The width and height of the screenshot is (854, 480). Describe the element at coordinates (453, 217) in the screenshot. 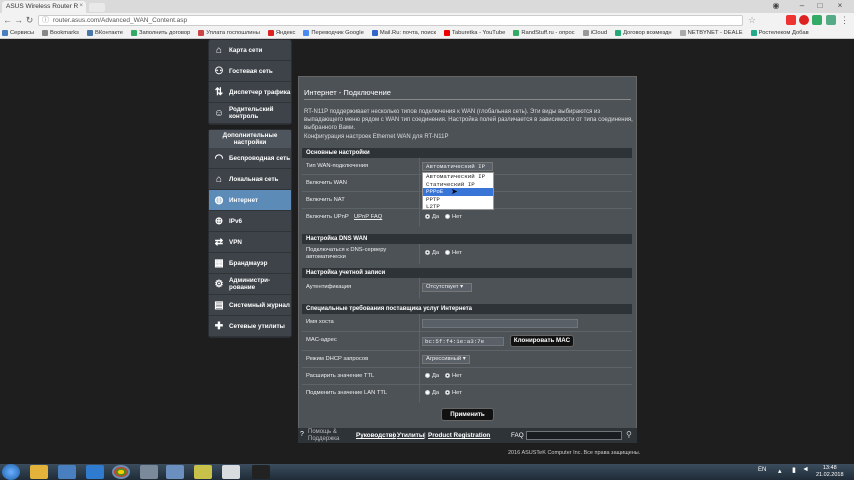

I see `upnp-no-radio: Нет` at that location.